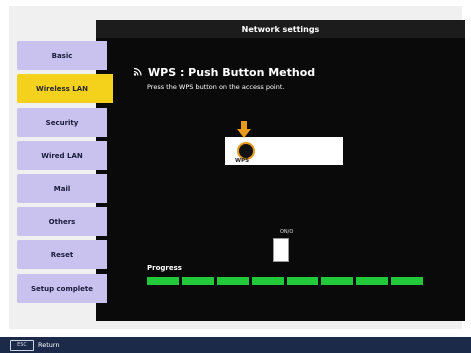 This screenshot has height=353, width=471. I want to click on tab-label: Others, so click(62, 221).